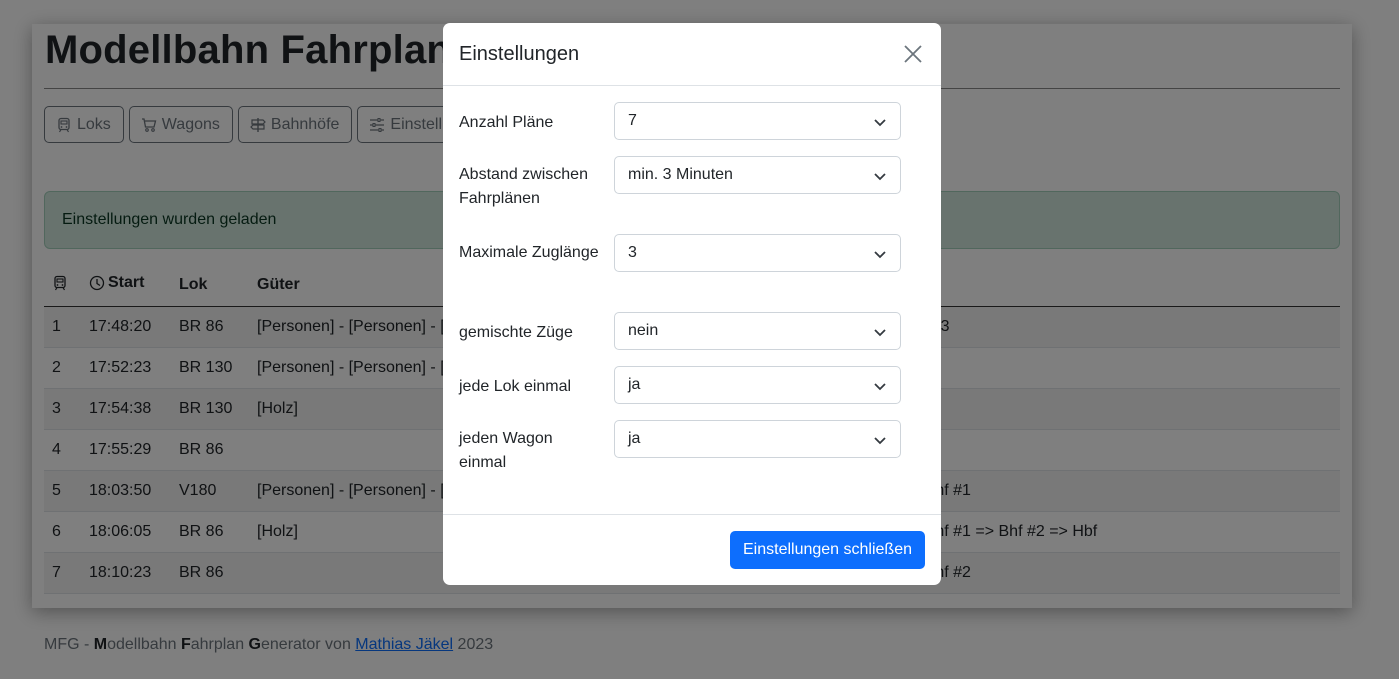 The image size is (1399, 679). I want to click on abstand-select: min. 3 Minuten, so click(757, 175).